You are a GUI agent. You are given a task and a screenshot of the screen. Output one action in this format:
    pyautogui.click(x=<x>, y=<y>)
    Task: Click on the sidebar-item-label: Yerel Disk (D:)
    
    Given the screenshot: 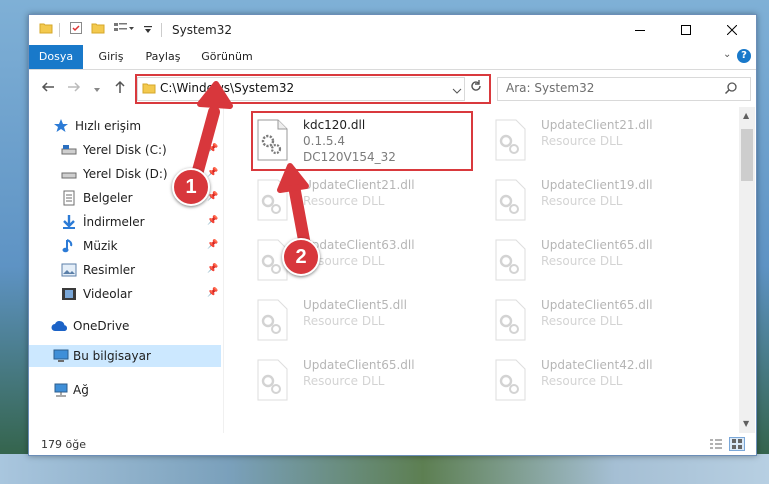 What is the action you would take?
    pyautogui.click(x=125, y=174)
    